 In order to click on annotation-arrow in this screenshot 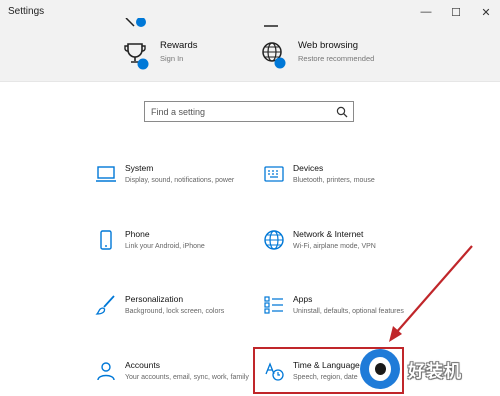, I will do `click(431, 293)`.